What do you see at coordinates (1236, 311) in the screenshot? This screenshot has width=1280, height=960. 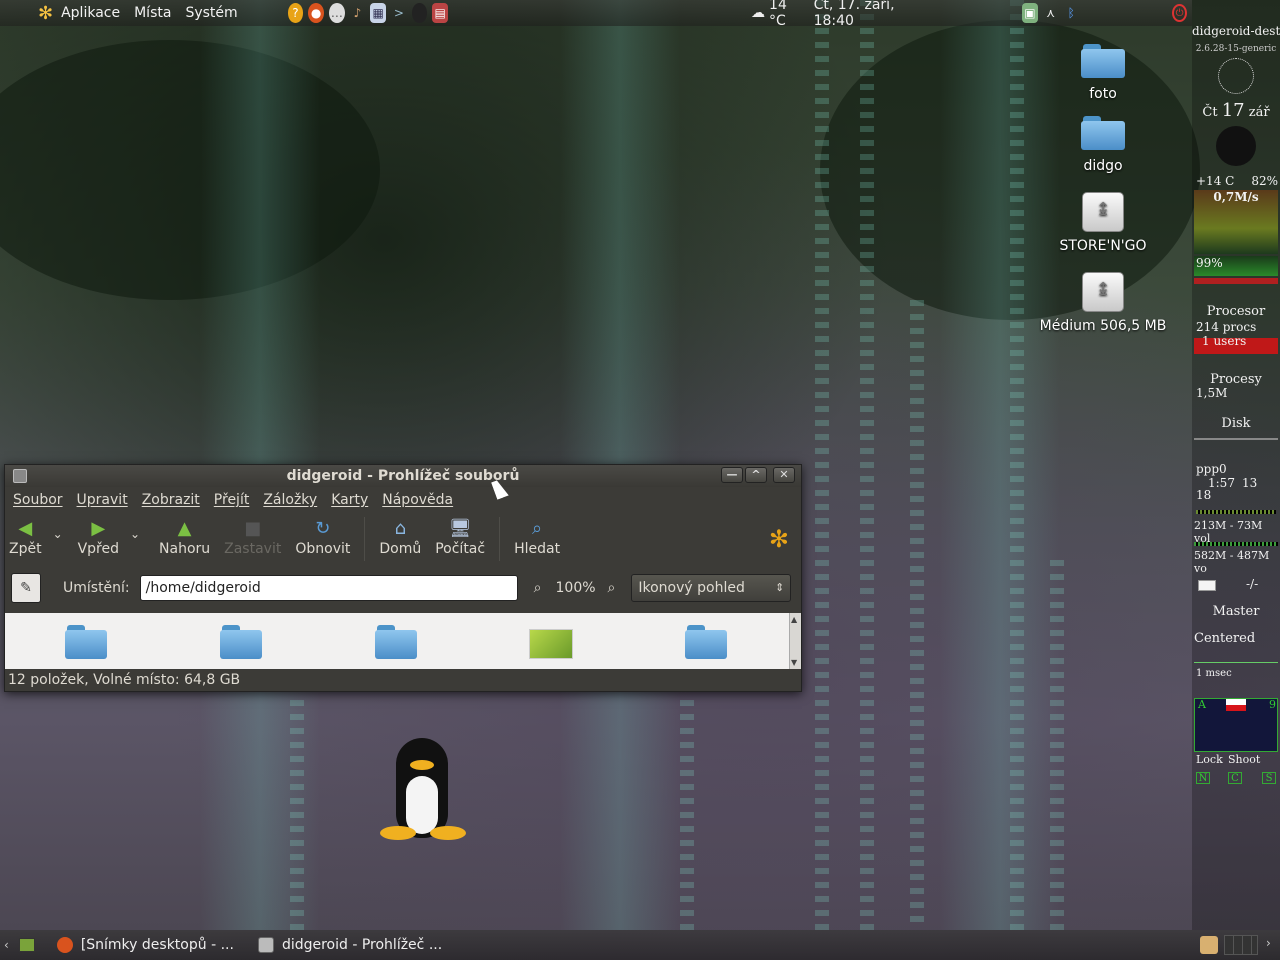 I see `conky-procesor-label: Procesor` at bounding box center [1236, 311].